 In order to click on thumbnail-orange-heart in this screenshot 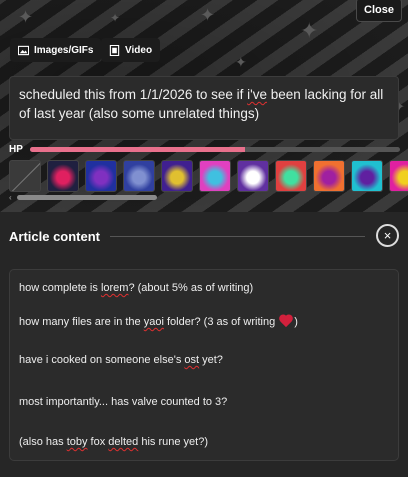, I will do `click(329, 176)`.